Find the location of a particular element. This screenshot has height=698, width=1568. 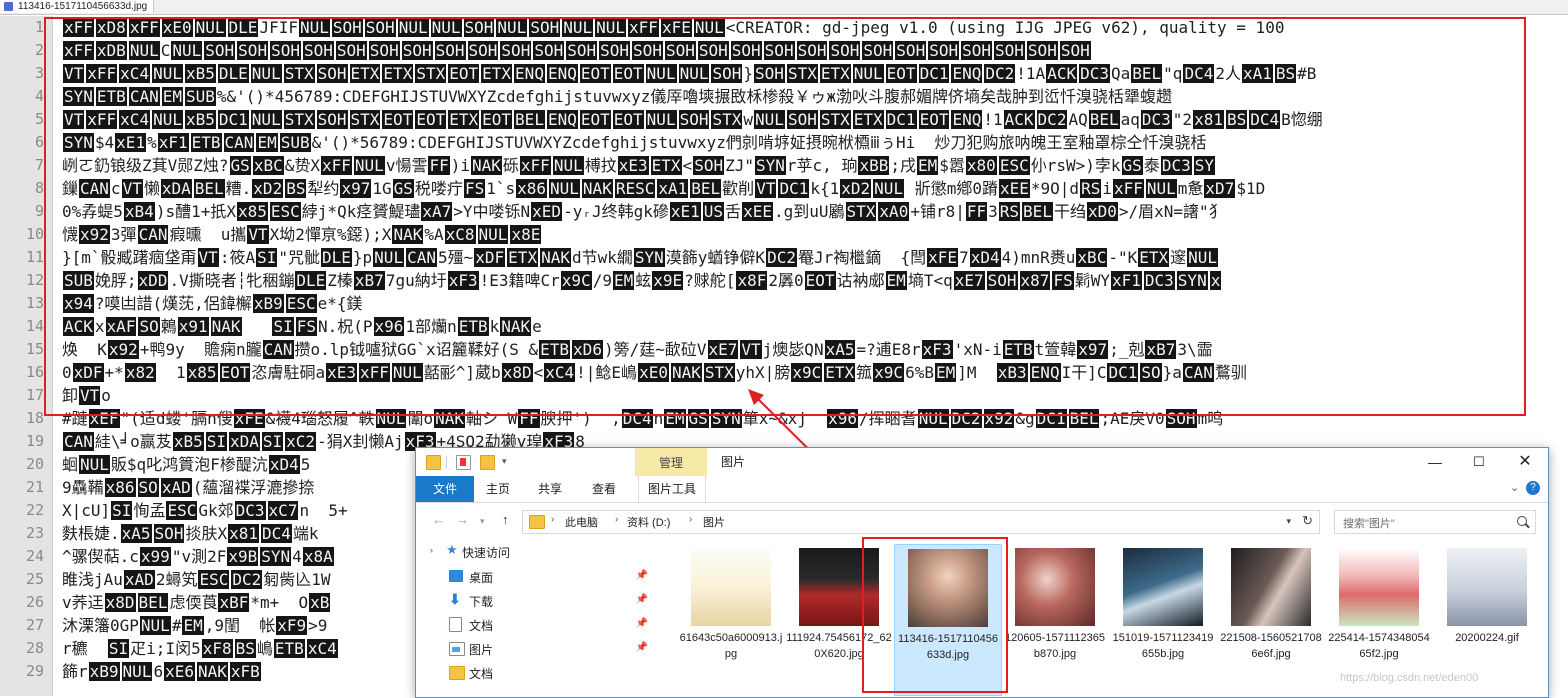

control-char-badge: BEL is located at coordinates (153, 602).